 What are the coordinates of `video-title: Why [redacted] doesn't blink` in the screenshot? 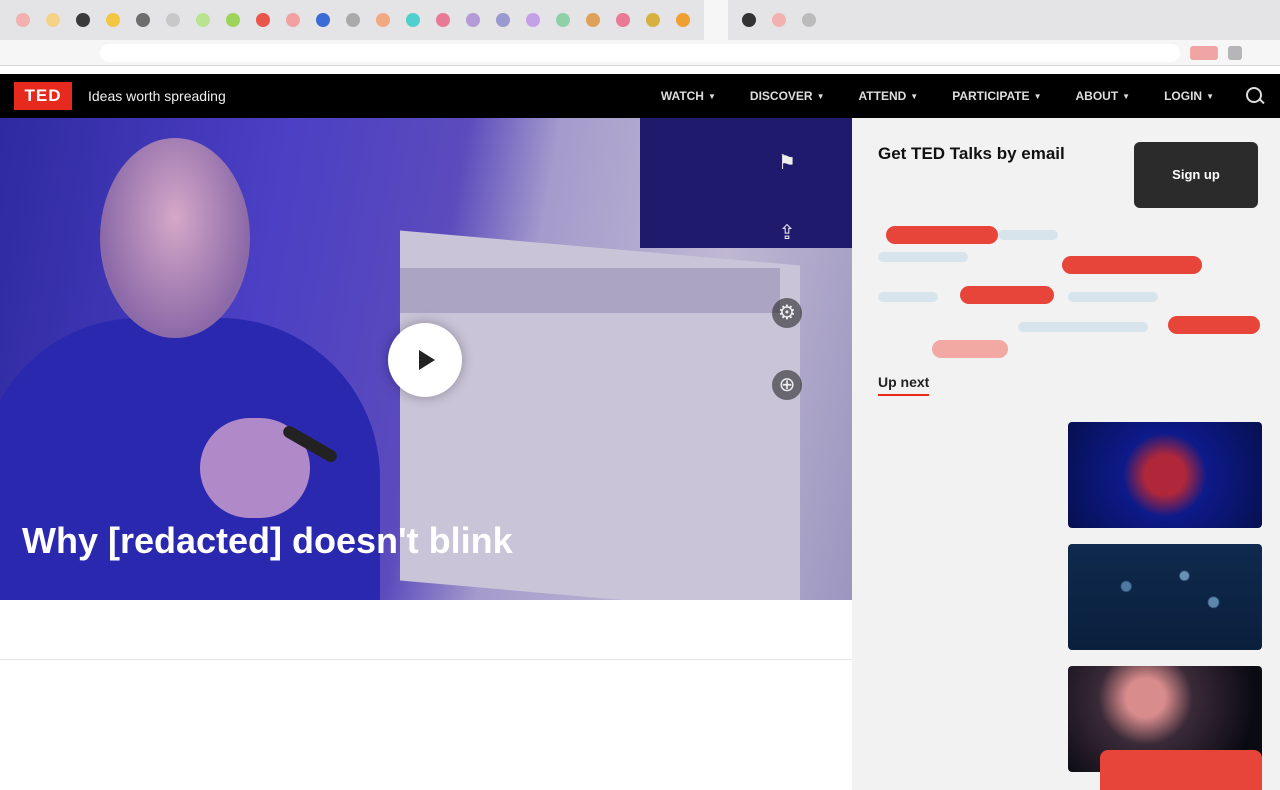 It's located at (267, 540).